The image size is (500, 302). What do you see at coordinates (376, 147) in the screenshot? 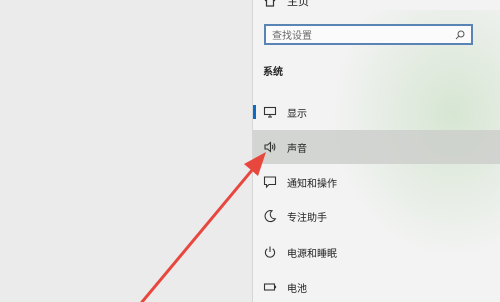
I see `nav-item-sound: 声音` at bounding box center [376, 147].